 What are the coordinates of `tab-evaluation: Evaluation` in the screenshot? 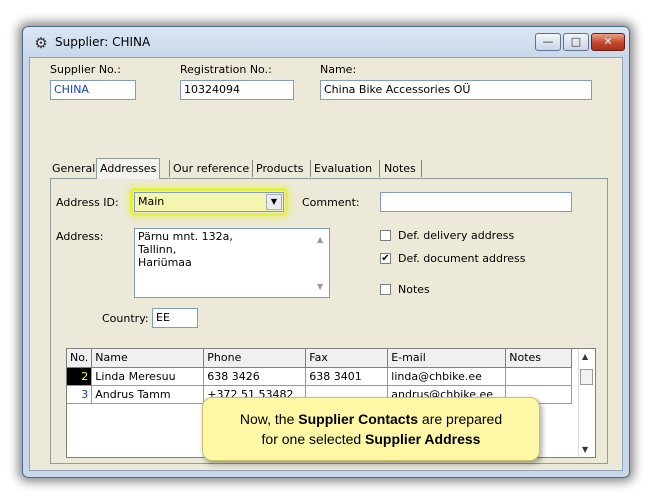 It's located at (343, 169).